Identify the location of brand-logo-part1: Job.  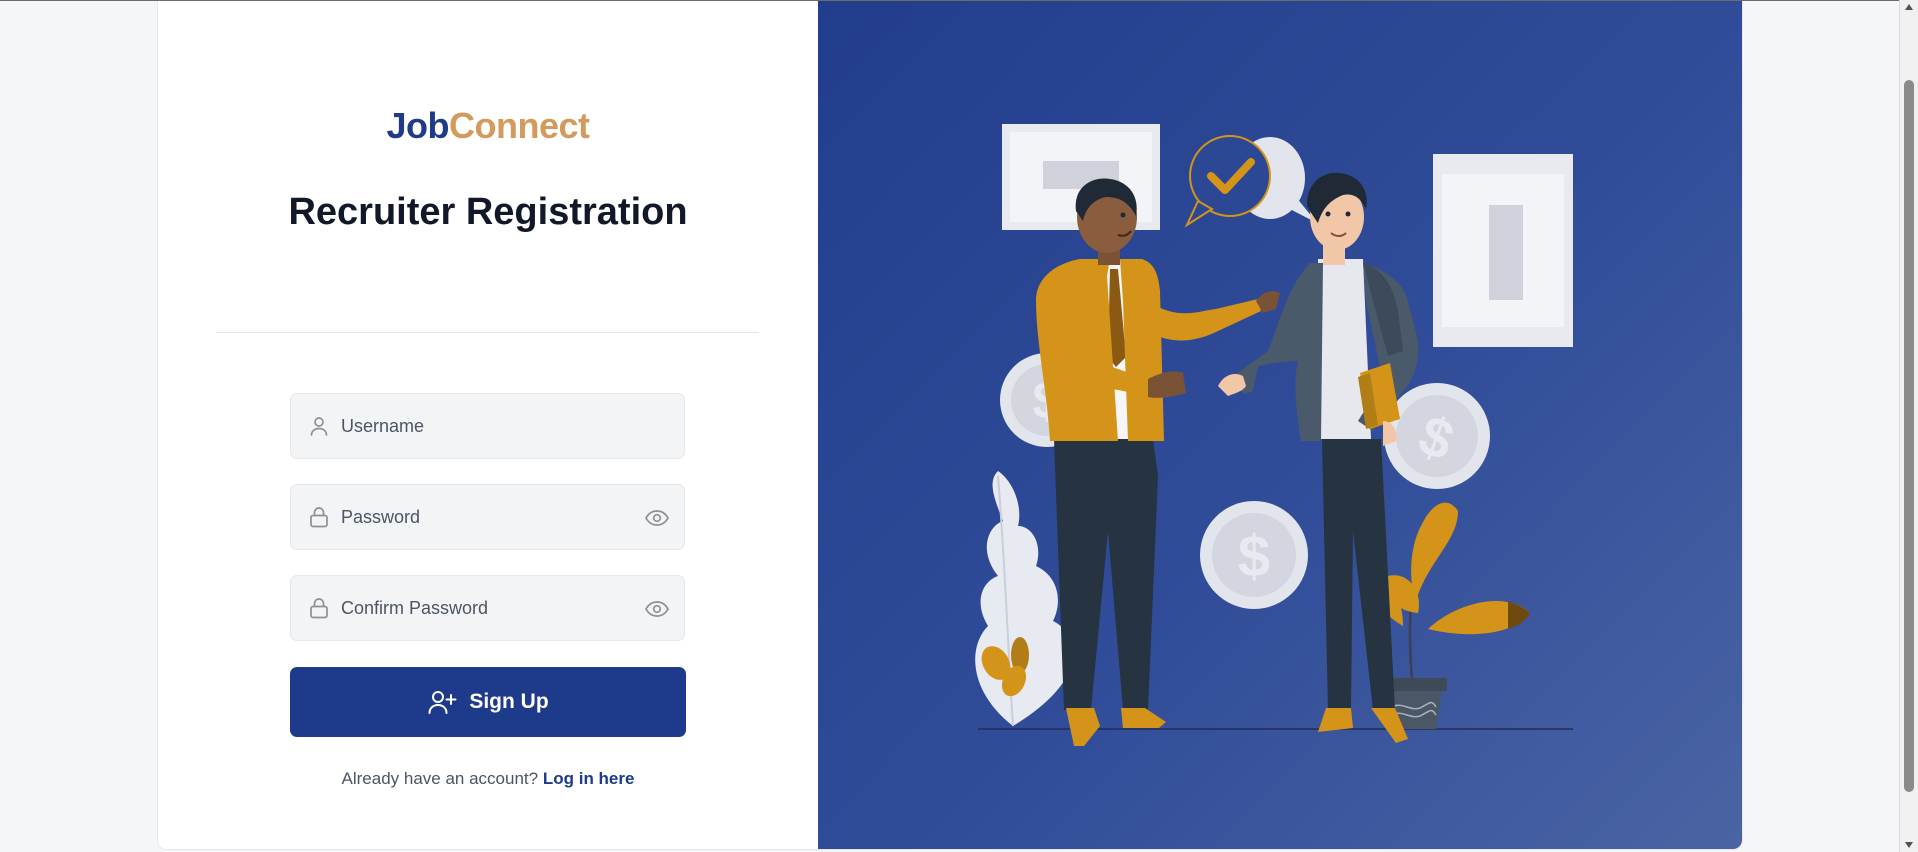
(417, 125).